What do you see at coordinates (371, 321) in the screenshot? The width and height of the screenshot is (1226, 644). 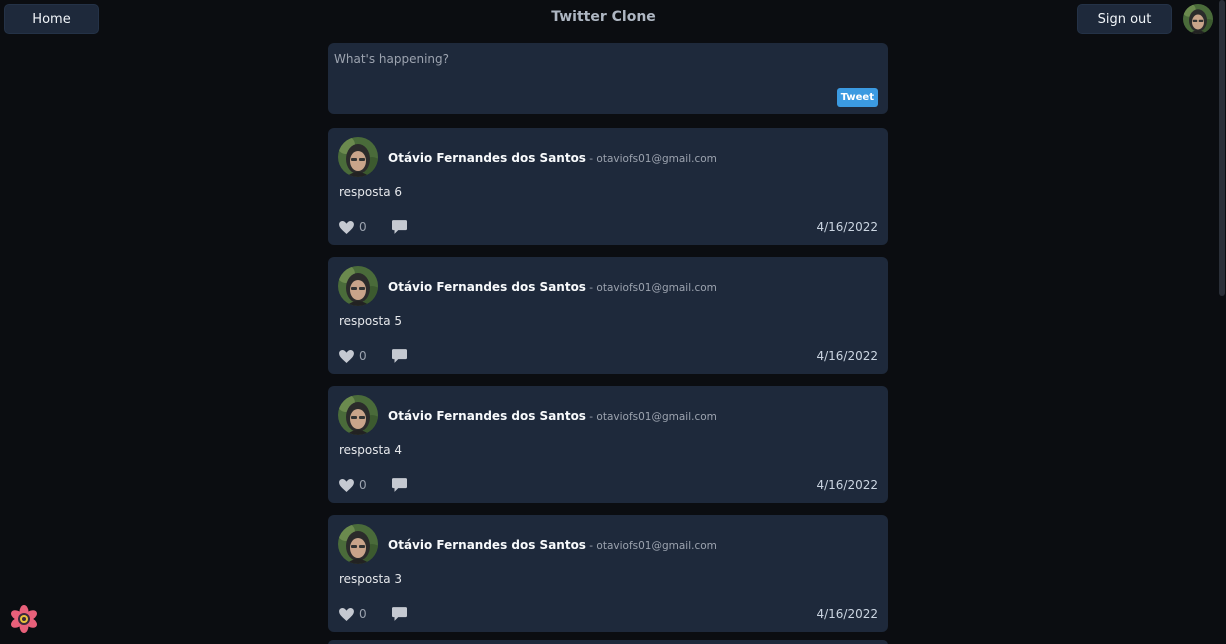 I see `post-content: resposta 5` at bounding box center [371, 321].